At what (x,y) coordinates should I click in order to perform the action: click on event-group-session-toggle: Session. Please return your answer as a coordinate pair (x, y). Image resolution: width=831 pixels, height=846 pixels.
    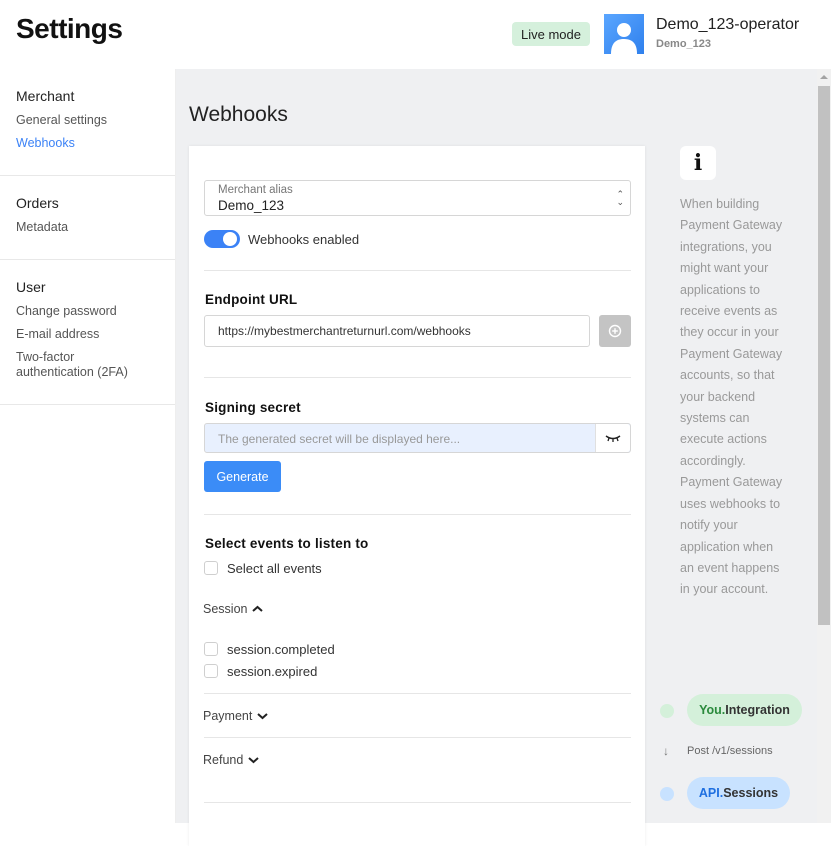
    Looking at the image, I should click on (233, 609).